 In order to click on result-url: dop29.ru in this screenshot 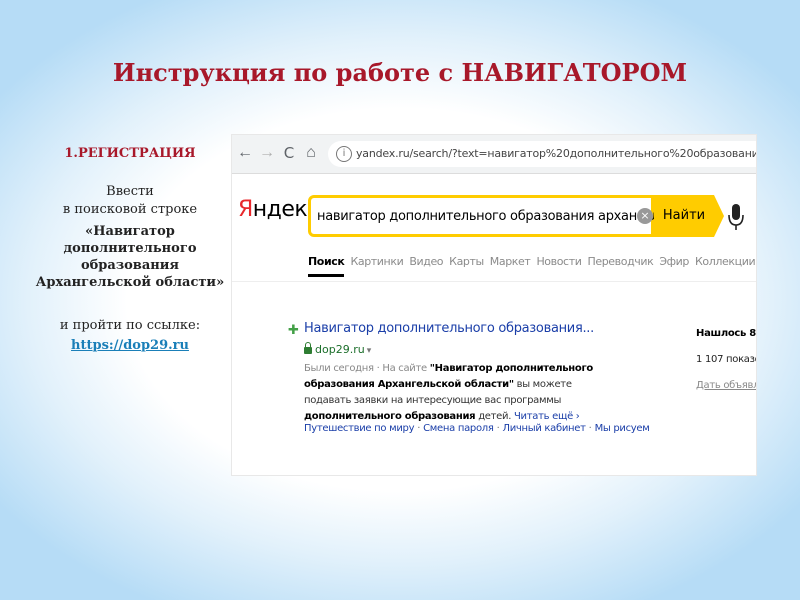, I will do `click(340, 349)`.